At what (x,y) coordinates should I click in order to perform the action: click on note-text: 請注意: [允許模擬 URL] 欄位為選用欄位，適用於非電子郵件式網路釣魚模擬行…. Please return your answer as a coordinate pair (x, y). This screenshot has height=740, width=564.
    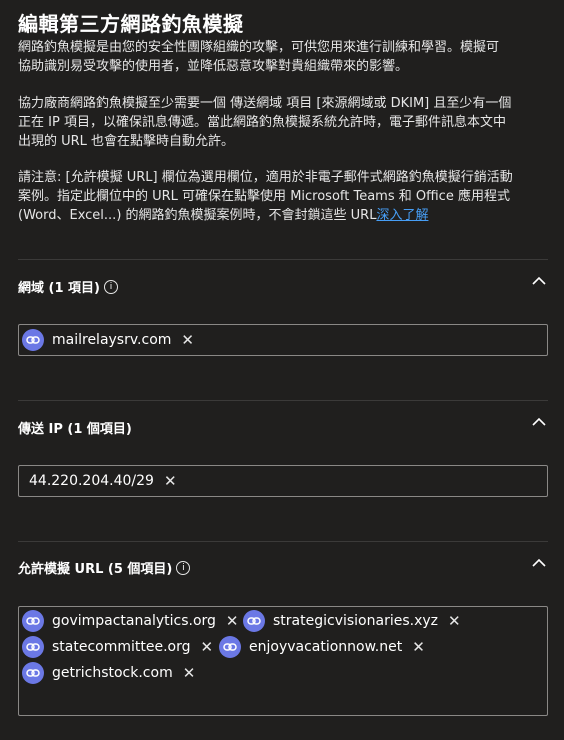
    Looking at the image, I should click on (283, 196).